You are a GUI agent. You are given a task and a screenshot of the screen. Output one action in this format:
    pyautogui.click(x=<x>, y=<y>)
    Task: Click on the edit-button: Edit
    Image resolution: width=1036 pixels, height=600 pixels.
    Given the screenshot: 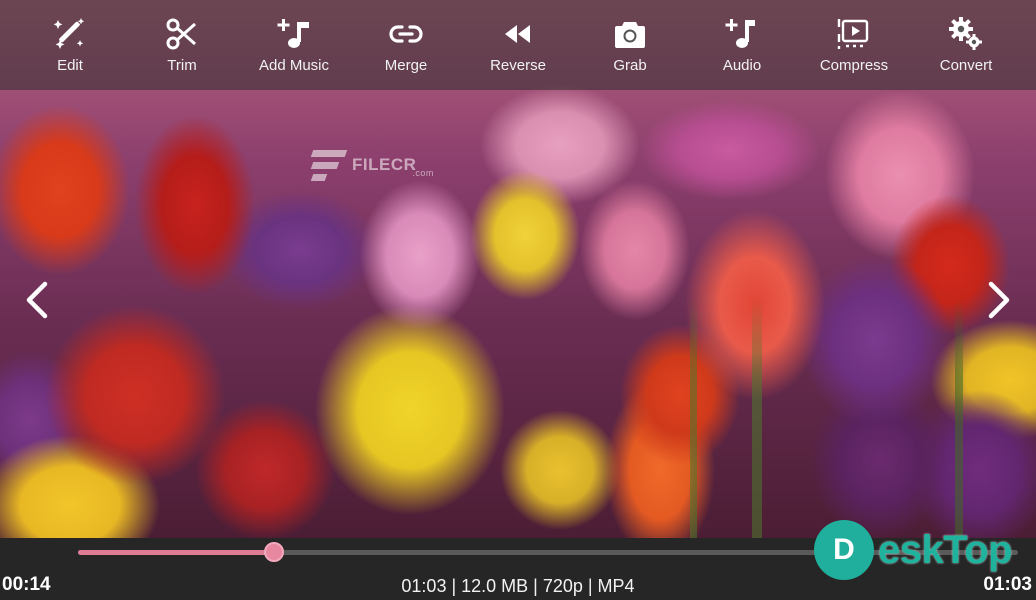 What is the action you would take?
    pyautogui.click(x=70, y=45)
    